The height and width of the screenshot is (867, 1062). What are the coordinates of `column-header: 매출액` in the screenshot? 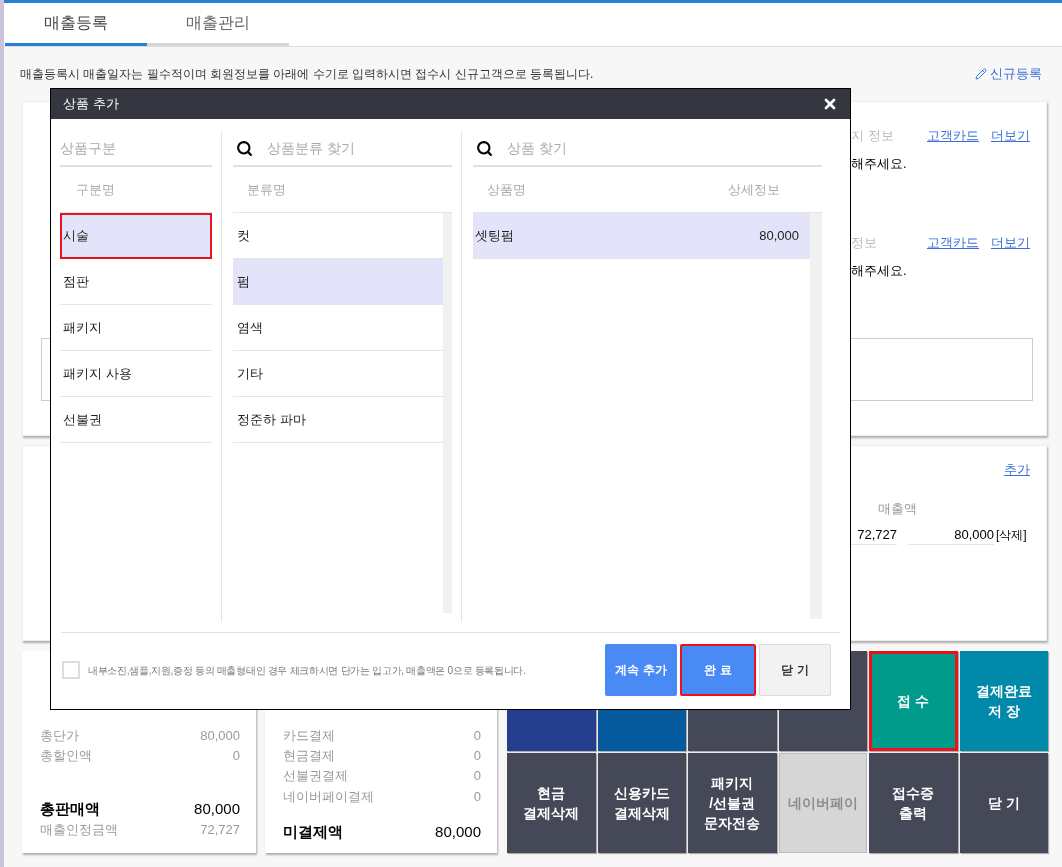 It's located at (897, 509).